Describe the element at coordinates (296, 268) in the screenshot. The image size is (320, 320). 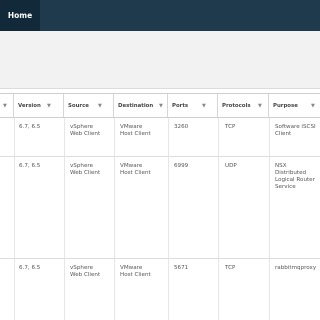
I see `cell-purpose: rabbitmqproxy` at that location.